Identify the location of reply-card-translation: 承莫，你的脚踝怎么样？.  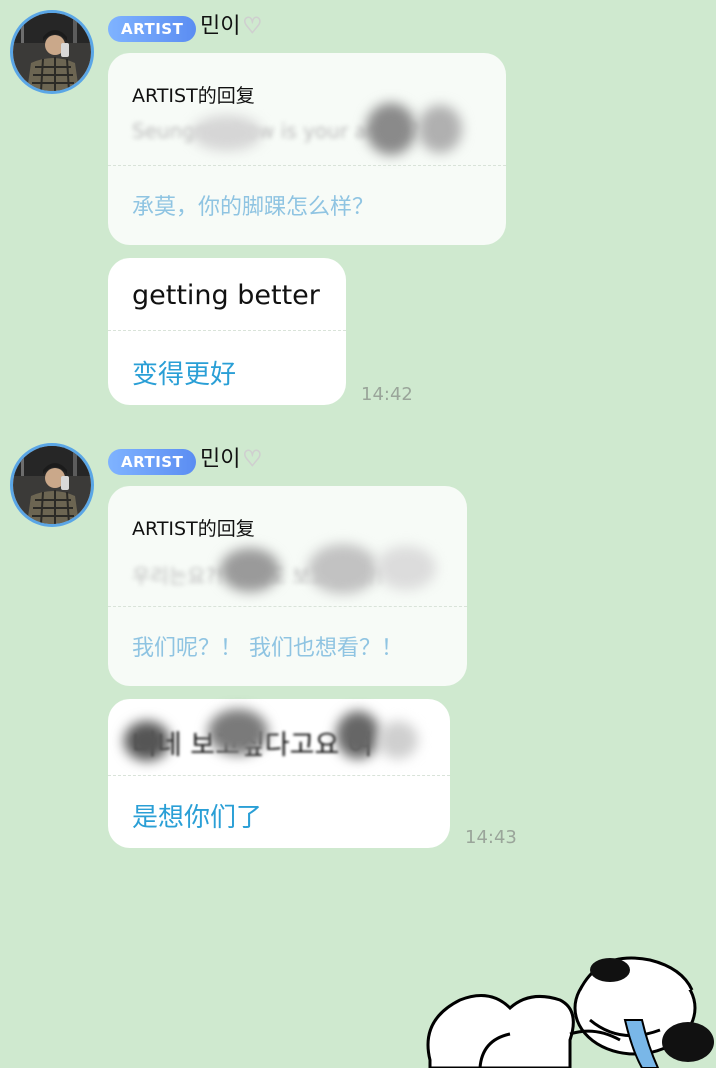
(253, 207).